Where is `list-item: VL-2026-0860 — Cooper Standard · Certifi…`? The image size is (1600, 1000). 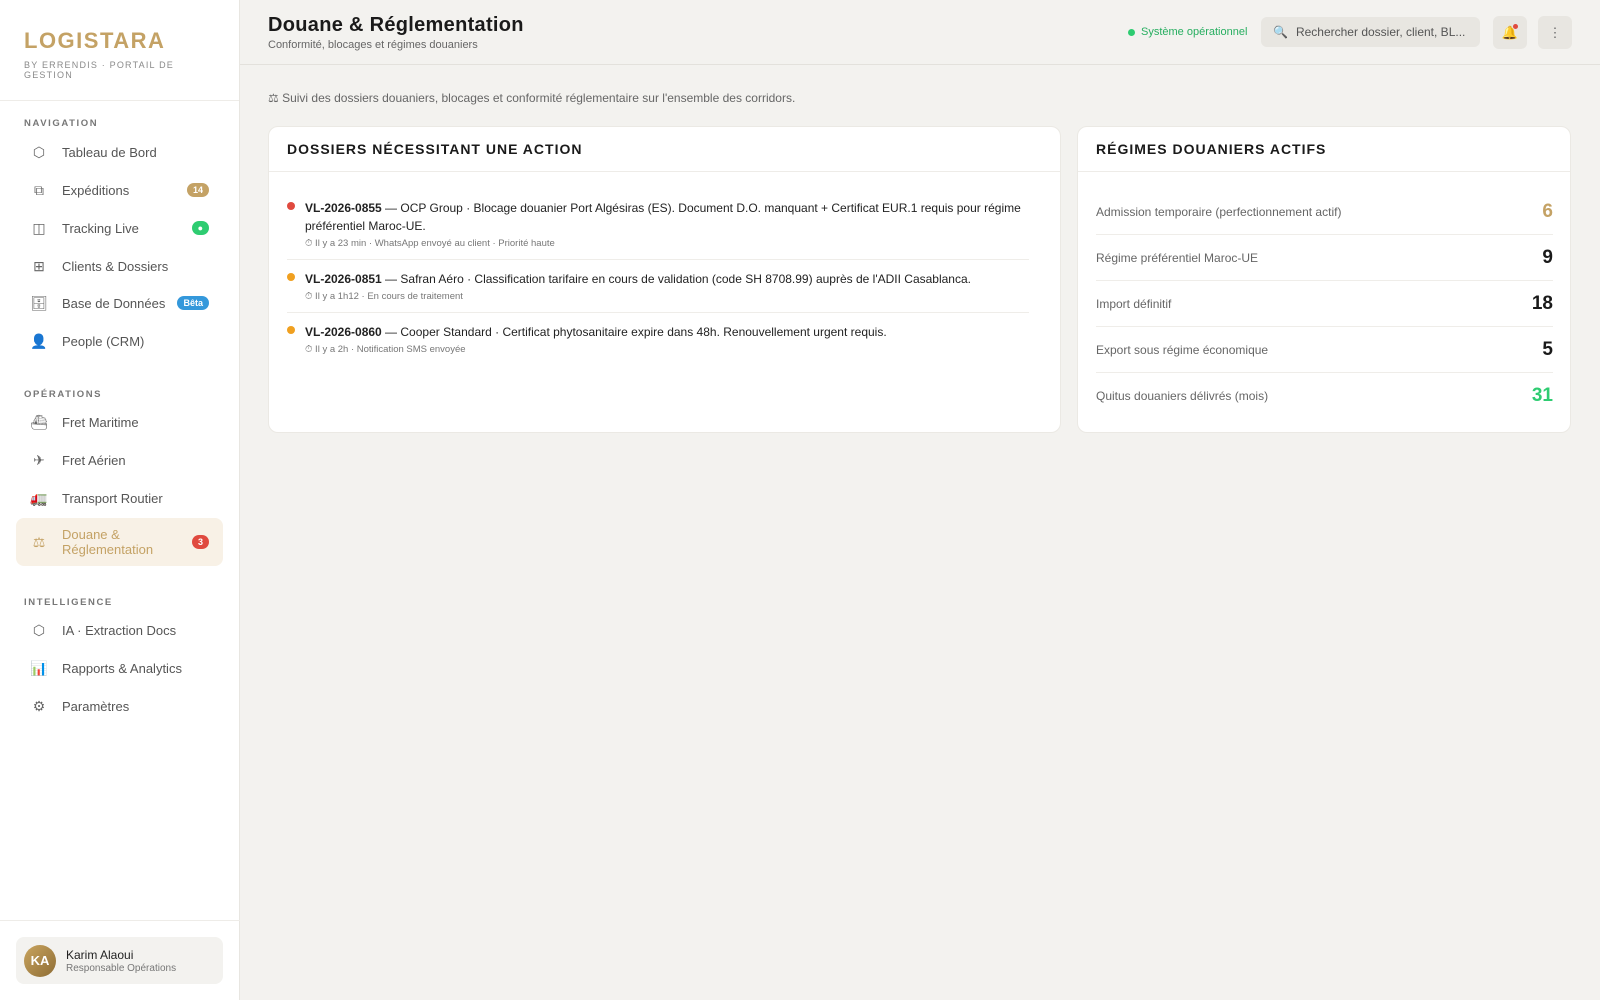
list-item: VL-2026-0860 — Cooper Standard · Certifi… is located at coordinates (658, 339).